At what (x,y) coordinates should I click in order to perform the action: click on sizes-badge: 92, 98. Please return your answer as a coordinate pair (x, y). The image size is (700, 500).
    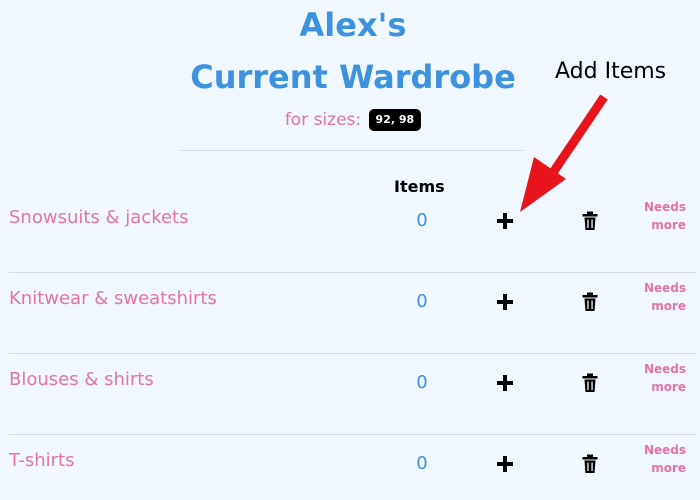
    Looking at the image, I should click on (395, 120).